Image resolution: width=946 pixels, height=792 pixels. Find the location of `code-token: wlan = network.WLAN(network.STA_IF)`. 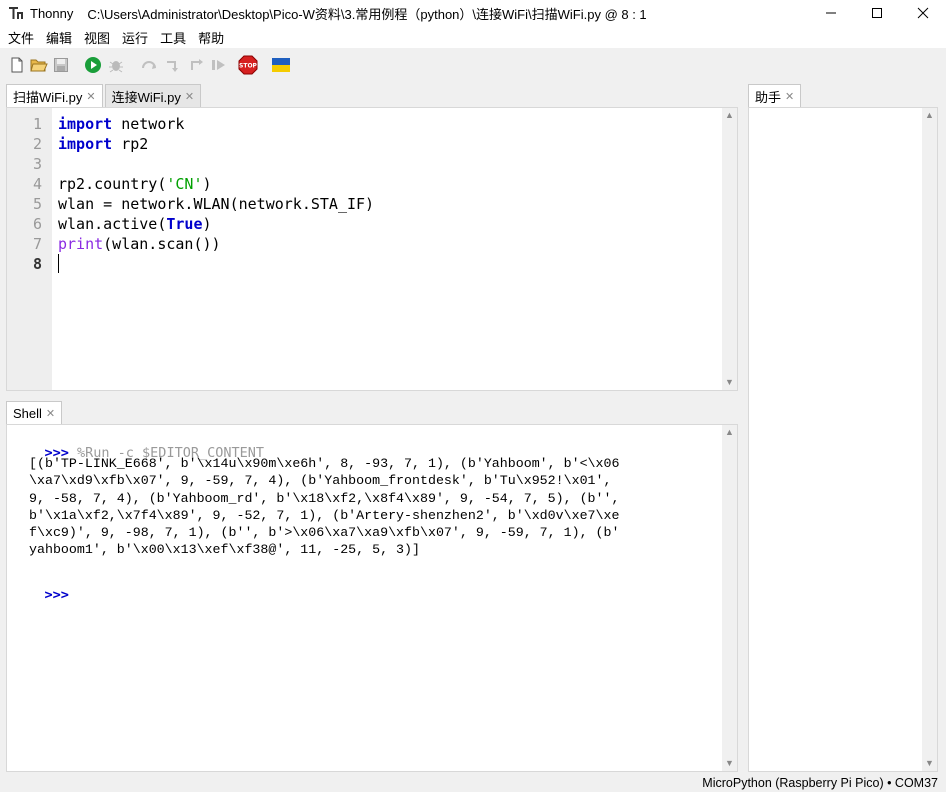

code-token: wlan = network.WLAN(network.STA_IF) is located at coordinates (216, 204).